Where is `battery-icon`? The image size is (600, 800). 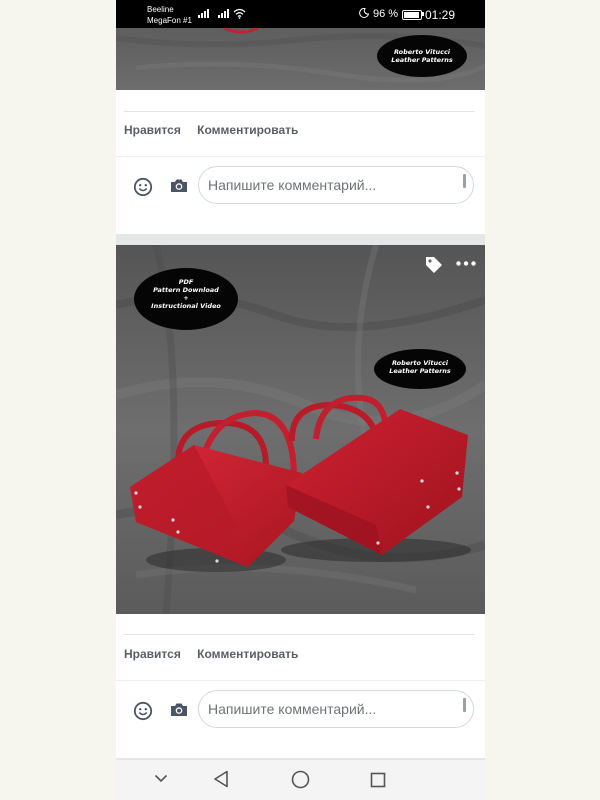
battery-icon is located at coordinates (412, 15).